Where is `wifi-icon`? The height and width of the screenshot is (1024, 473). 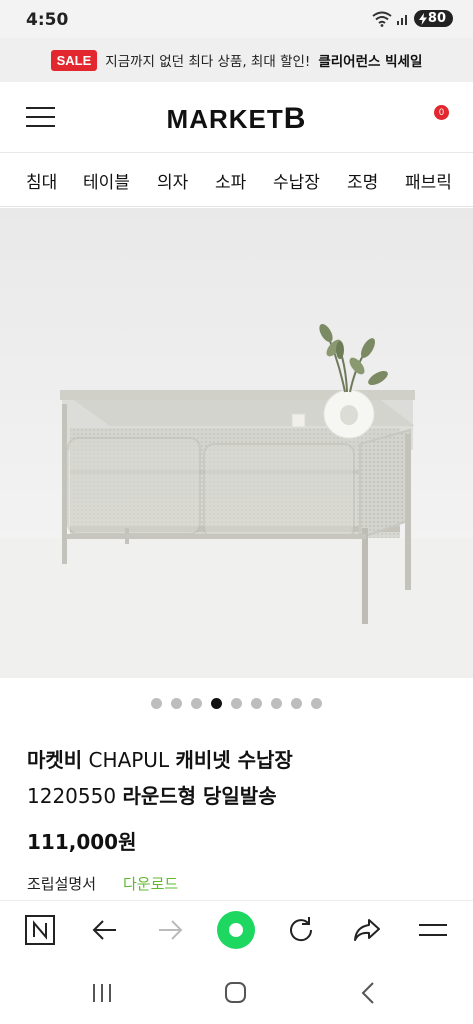
wifi-icon is located at coordinates (382, 19).